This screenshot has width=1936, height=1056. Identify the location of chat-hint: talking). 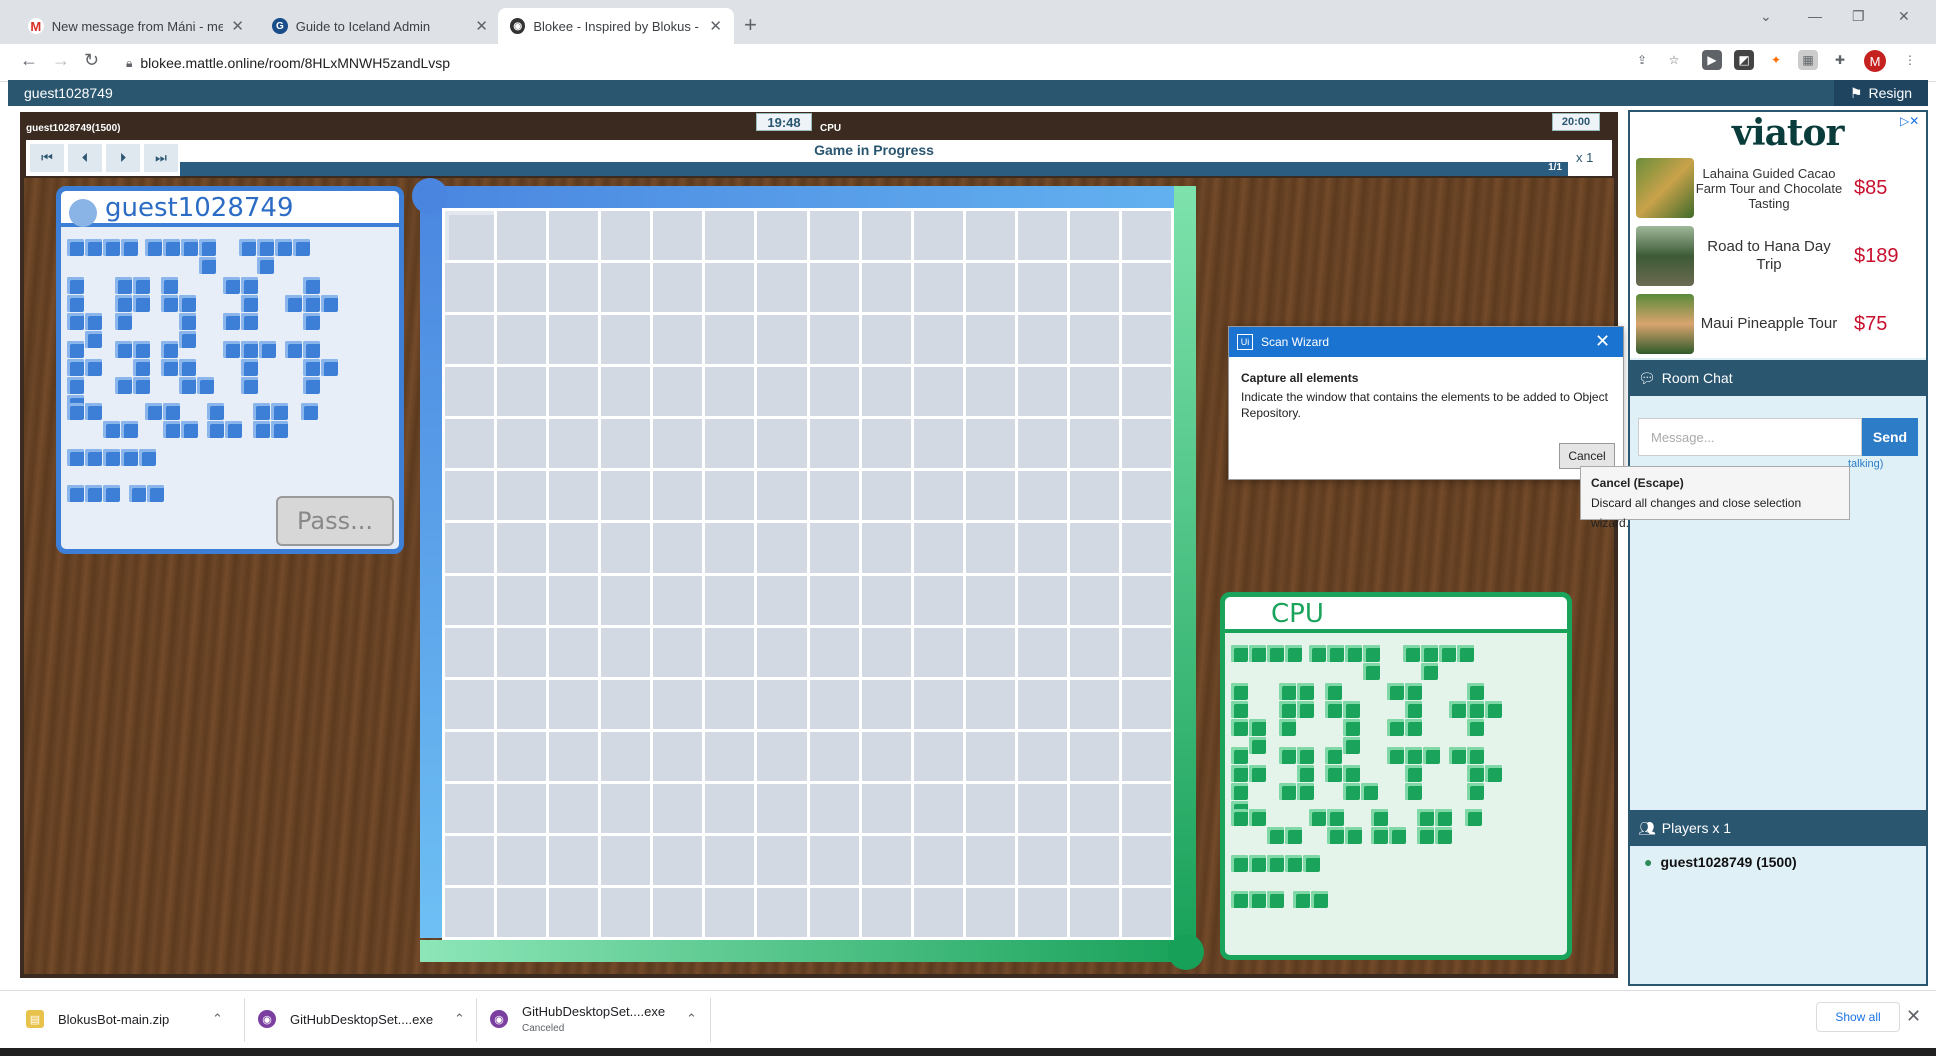
(1865, 464).